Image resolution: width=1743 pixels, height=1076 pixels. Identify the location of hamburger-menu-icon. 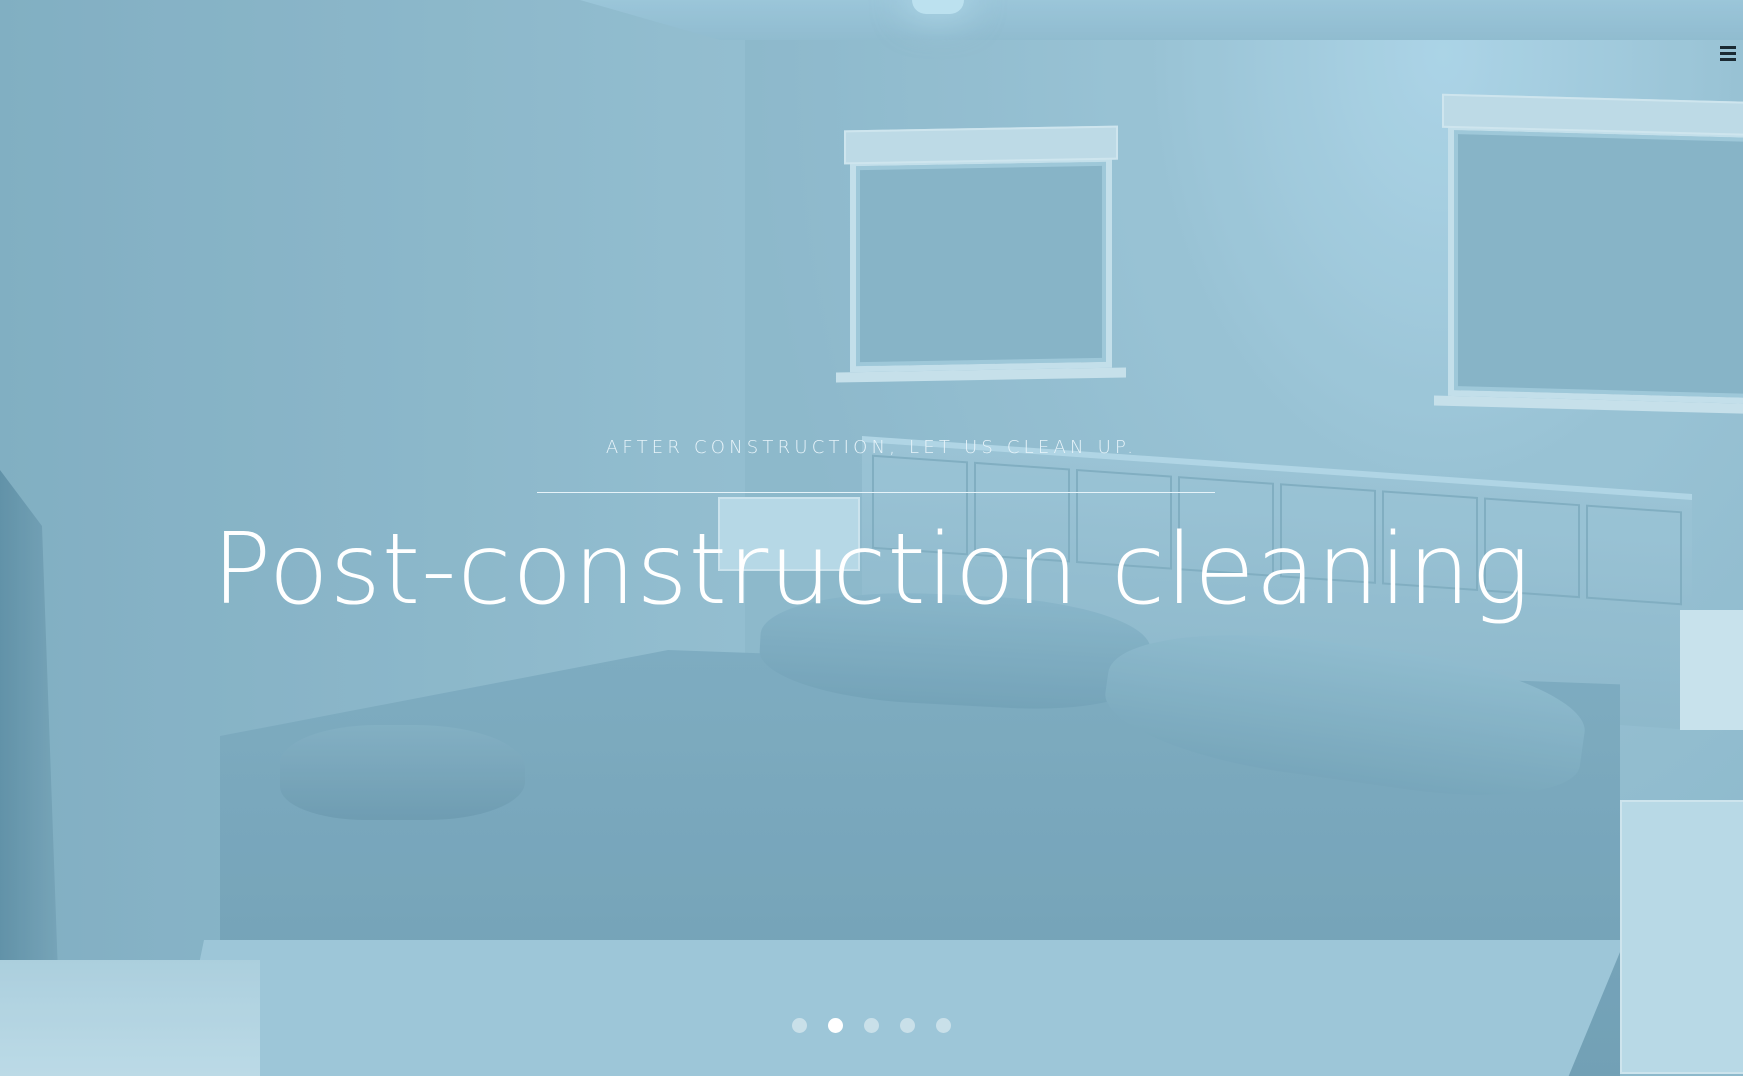
(1729, 54).